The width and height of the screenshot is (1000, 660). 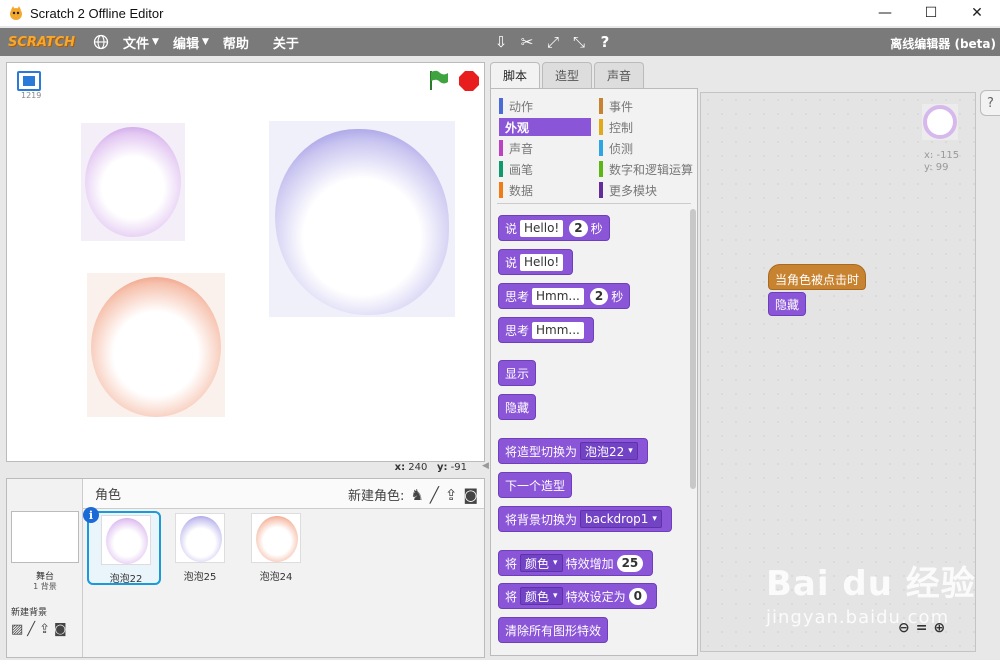 I want to click on camera-backdrop-icon: ◙, so click(x=60, y=629).